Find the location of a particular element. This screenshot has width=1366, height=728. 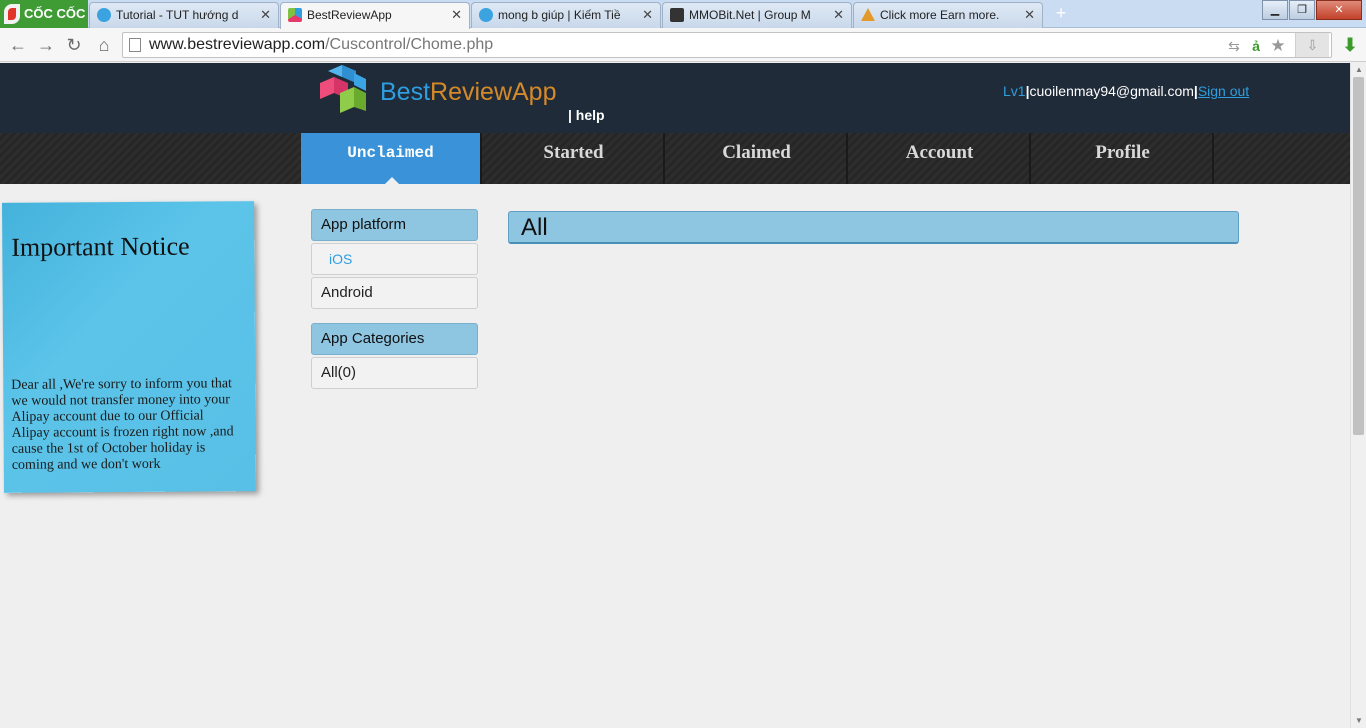

coccoc-logo: CỐC CỐC is located at coordinates (44, 14).